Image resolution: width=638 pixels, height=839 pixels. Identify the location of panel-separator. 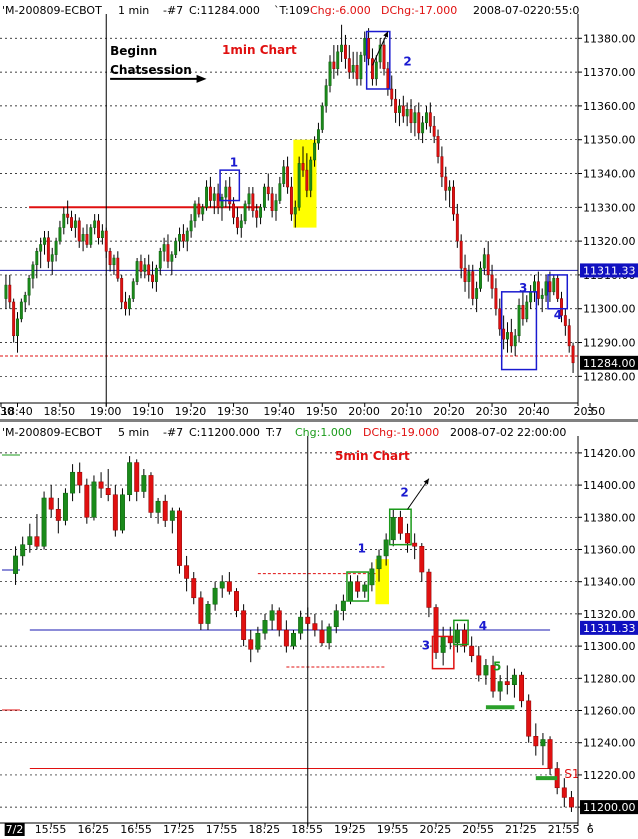
(319, 420).